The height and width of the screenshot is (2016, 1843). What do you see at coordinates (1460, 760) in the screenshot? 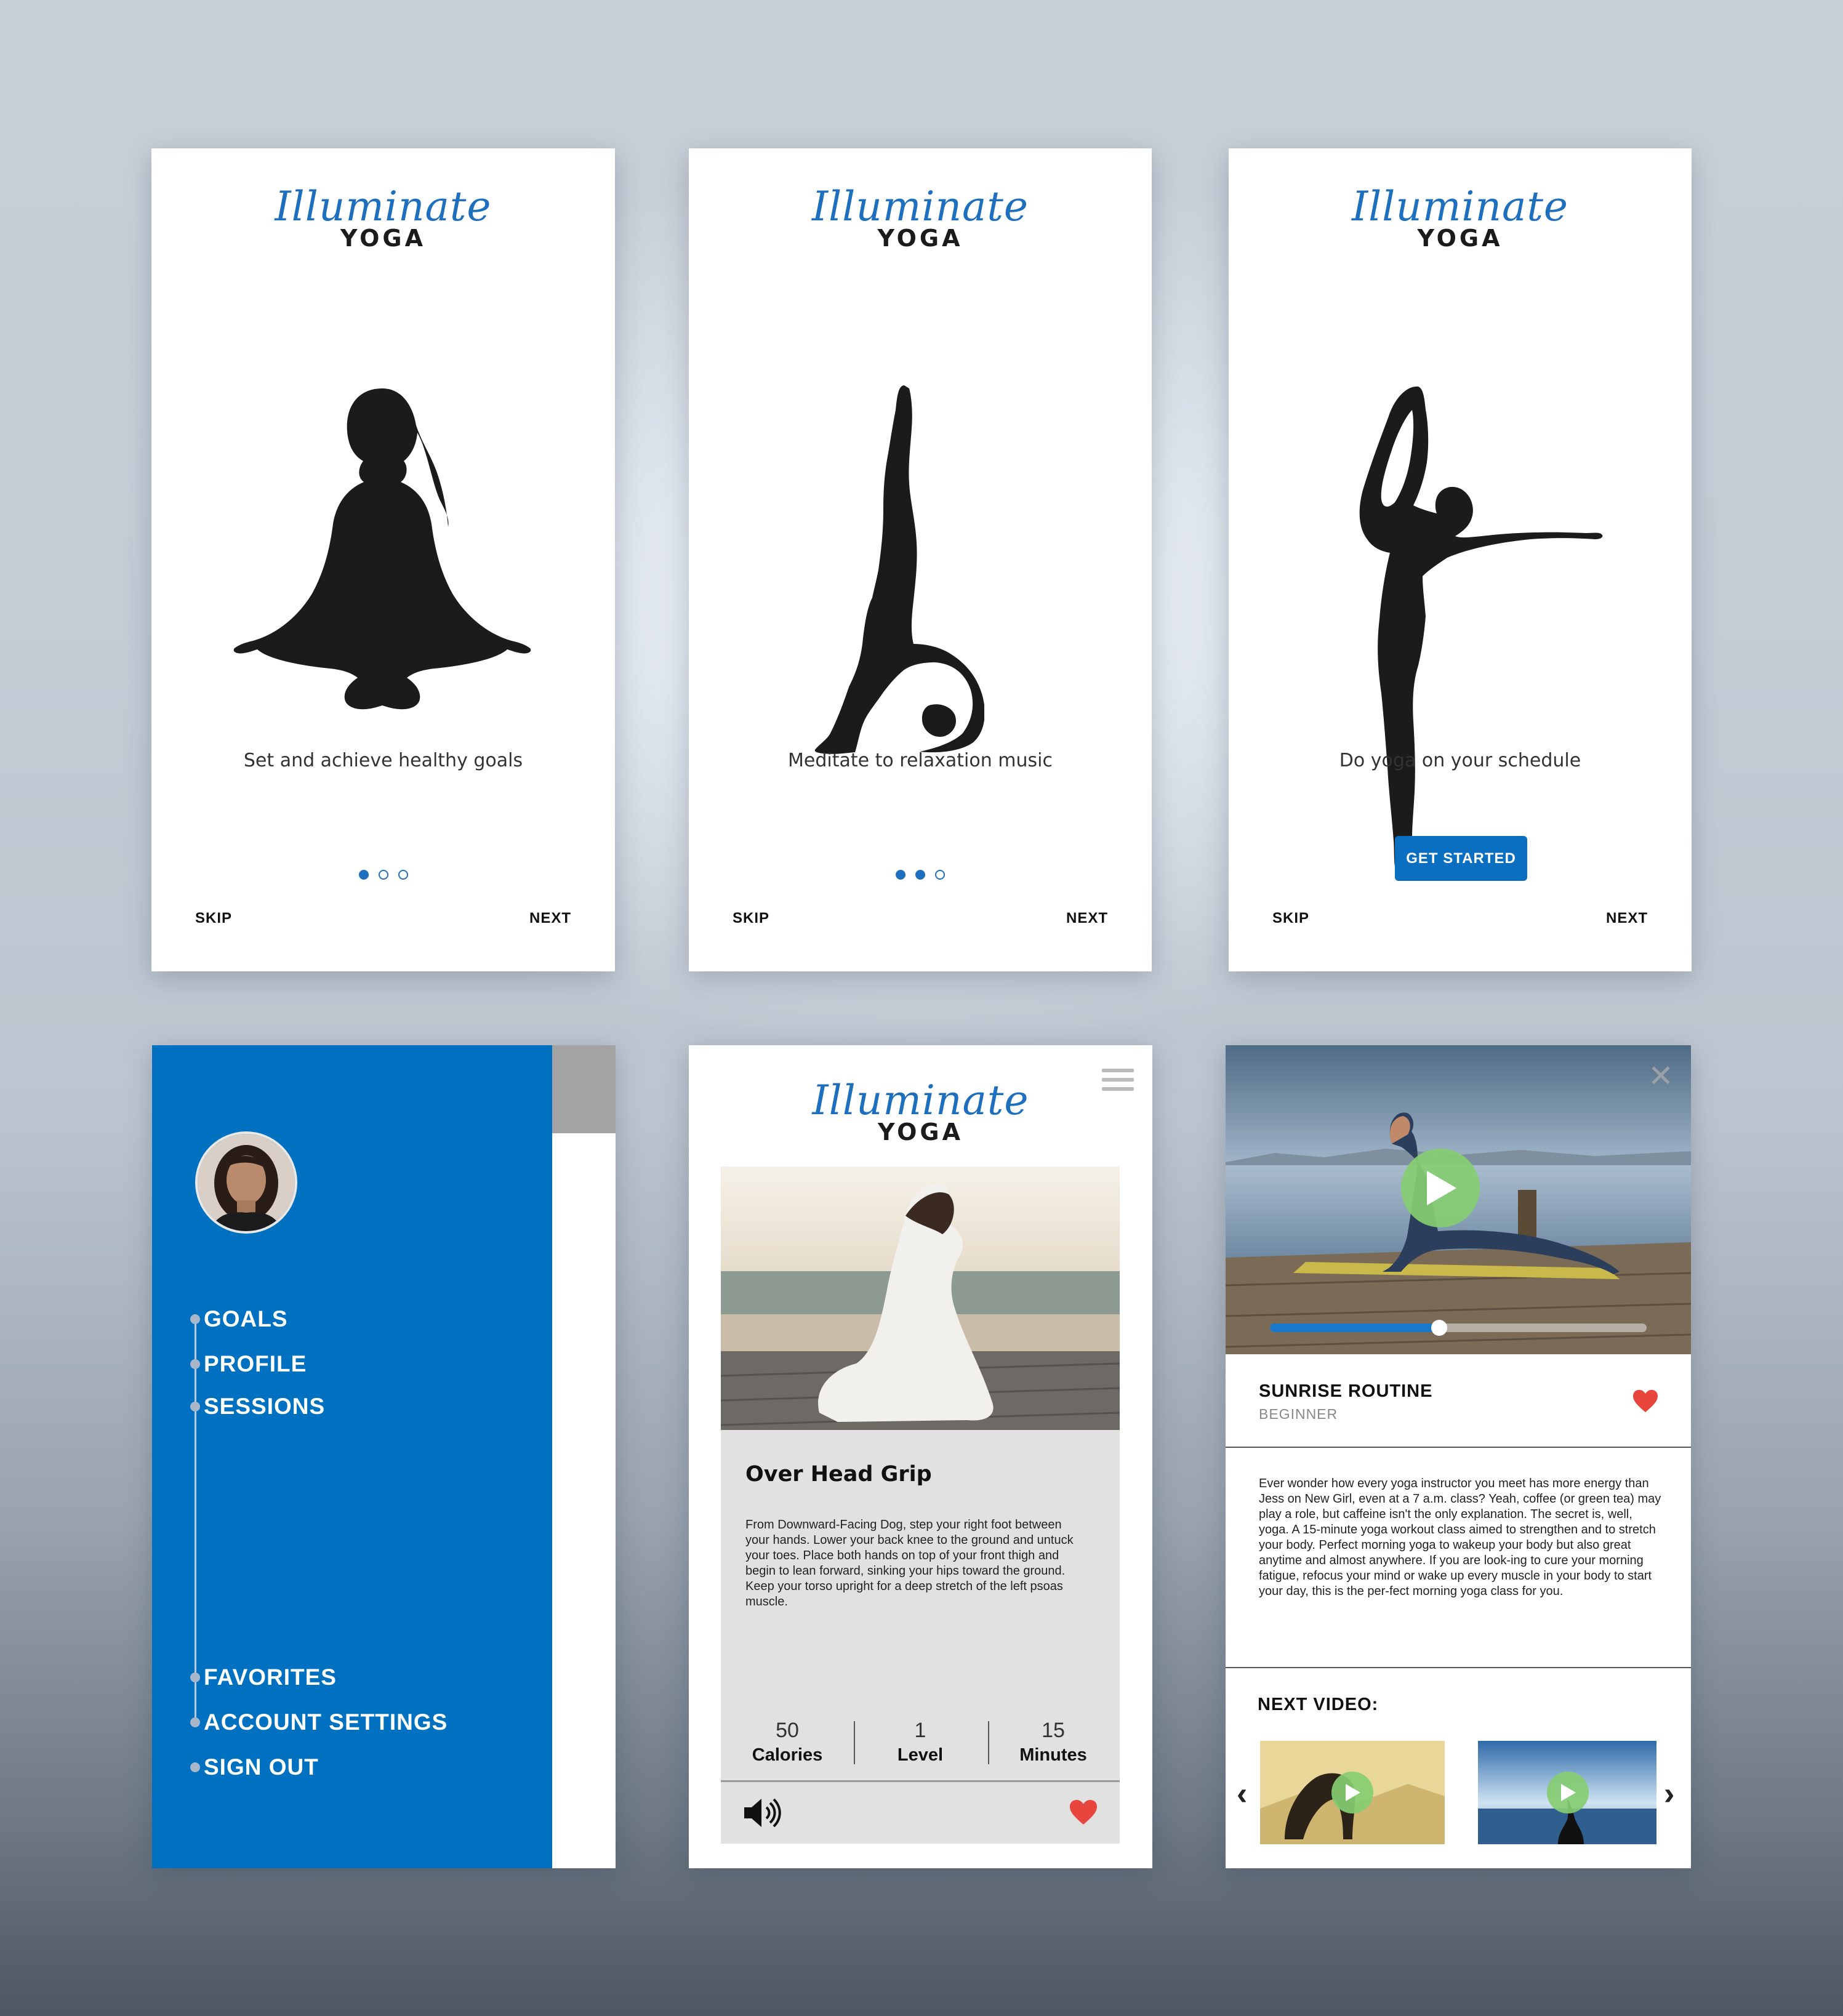
I see `onboarding-caption: Do yoga on your schedule` at bounding box center [1460, 760].